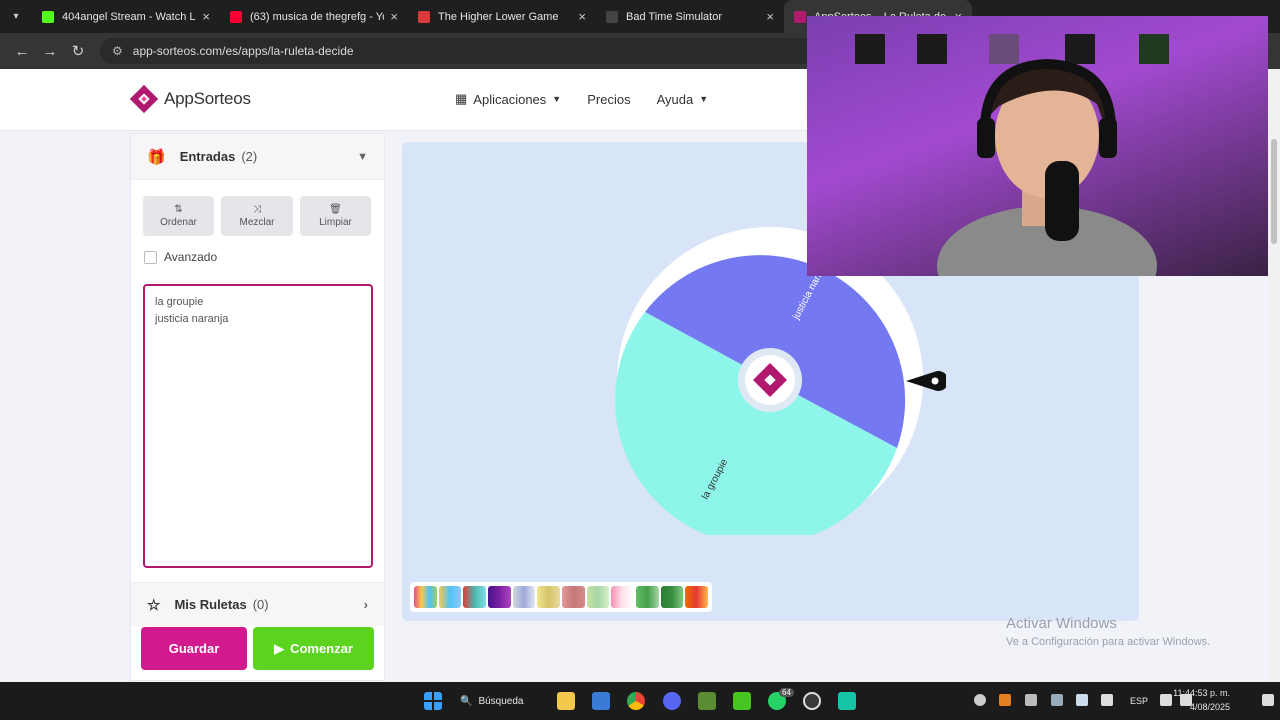 The height and width of the screenshot is (720, 1280). What do you see at coordinates (601, 701) in the screenshot?
I see `store-icon` at bounding box center [601, 701].